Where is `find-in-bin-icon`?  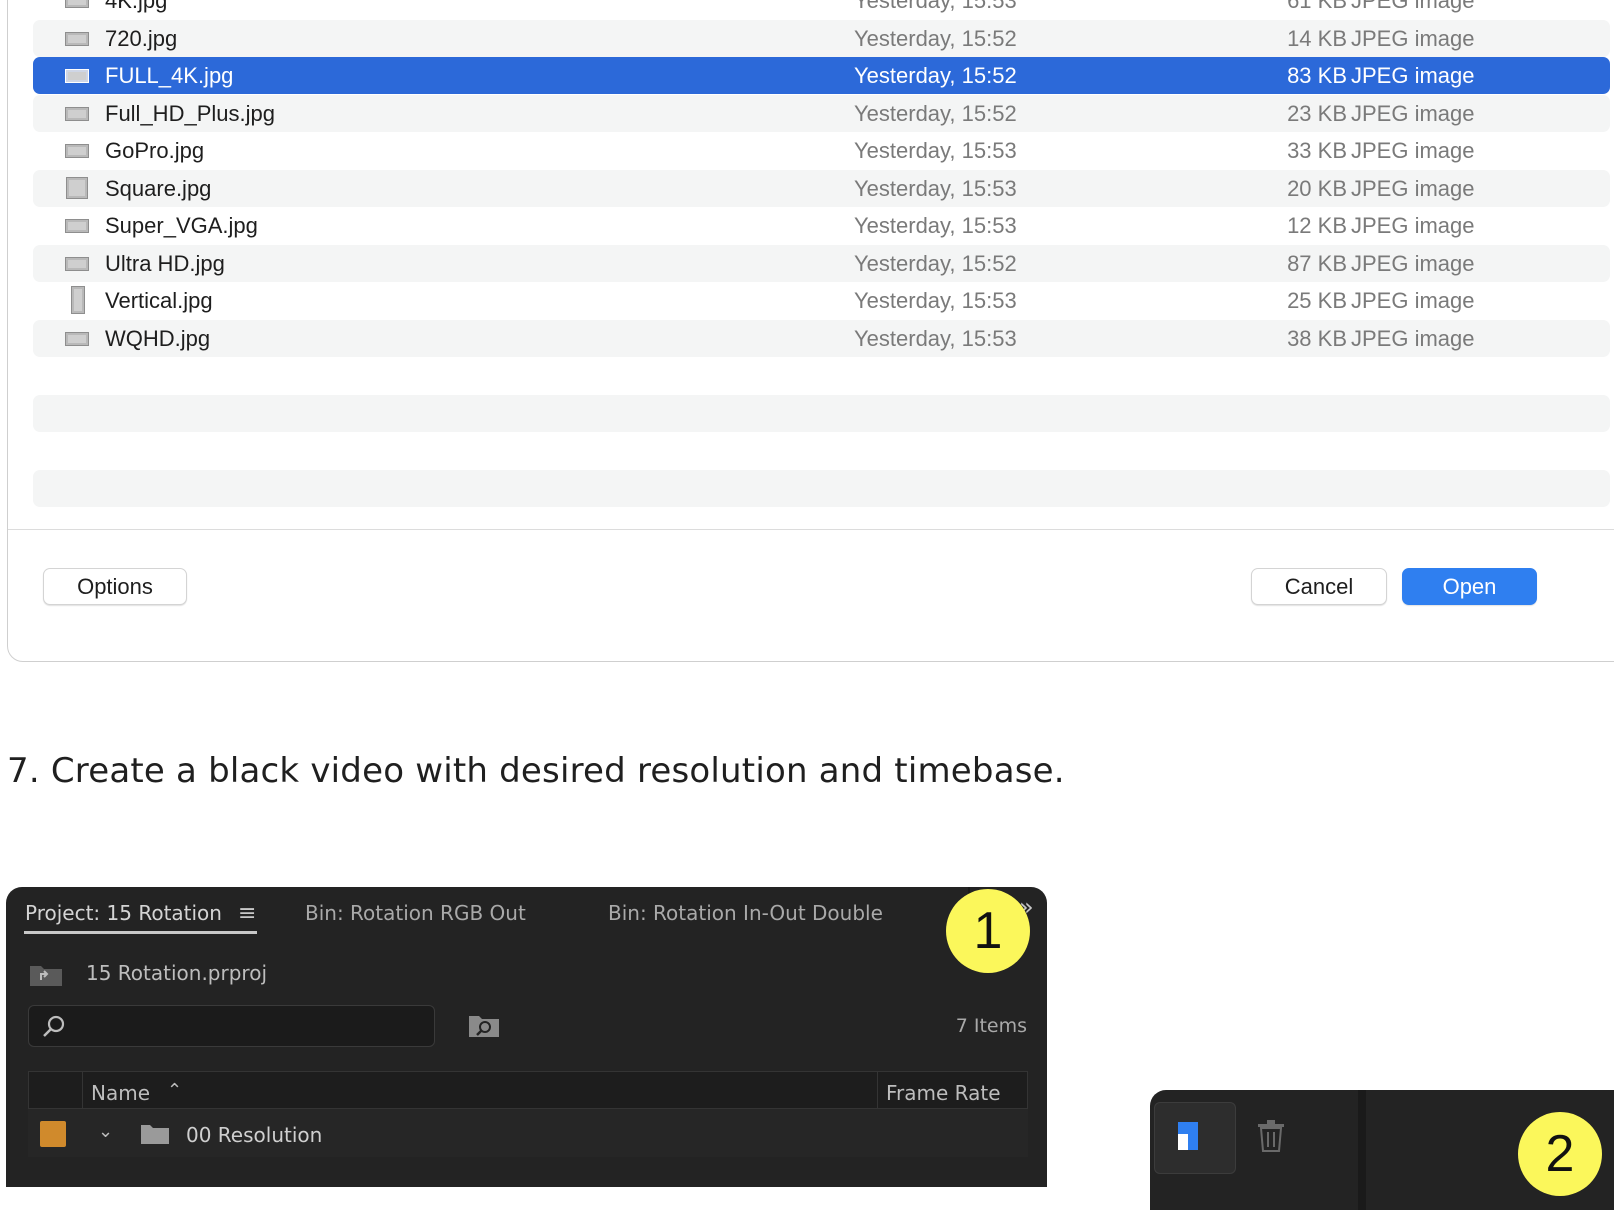 find-in-bin-icon is located at coordinates (484, 1025).